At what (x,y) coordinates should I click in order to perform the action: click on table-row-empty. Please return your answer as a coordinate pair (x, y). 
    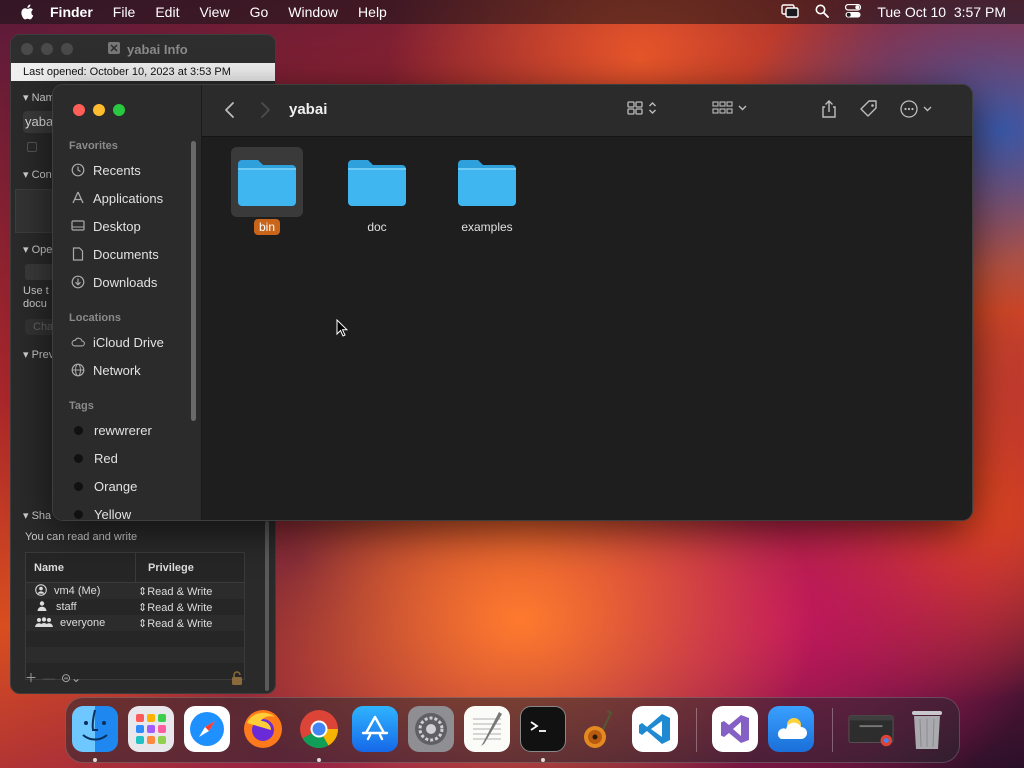
    Looking at the image, I should click on (135, 639).